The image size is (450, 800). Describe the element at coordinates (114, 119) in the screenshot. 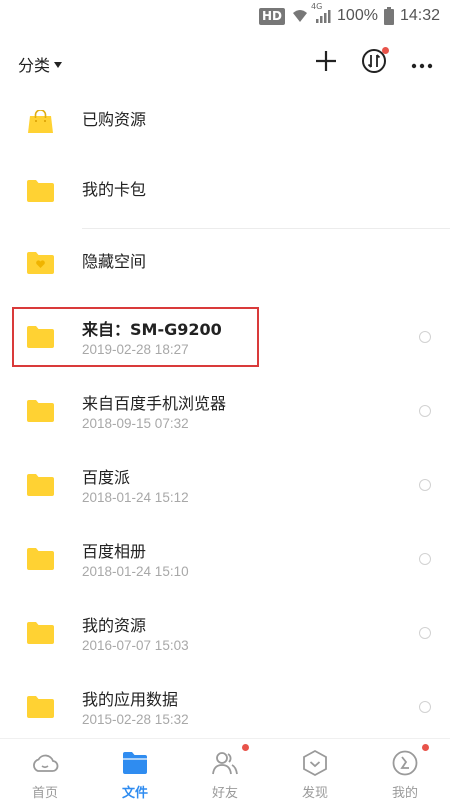

I see `file-name: 已购资源` at that location.